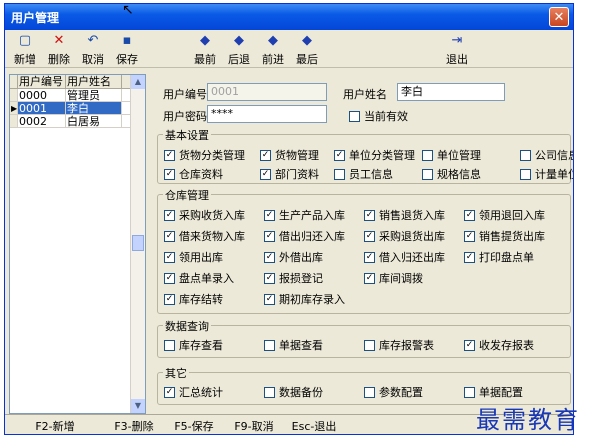 The width and height of the screenshot is (597, 446). I want to click on permission-checkbox: ✓ 采购退货出库, so click(404, 236).